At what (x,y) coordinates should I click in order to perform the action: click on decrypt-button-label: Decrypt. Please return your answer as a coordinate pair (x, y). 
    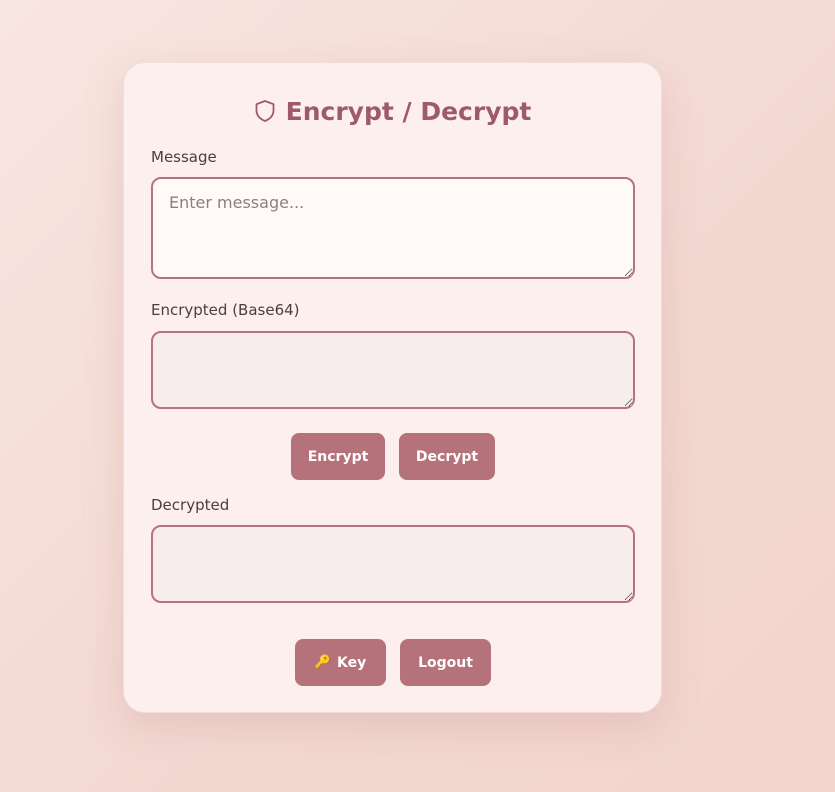
    Looking at the image, I should click on (447, 456).